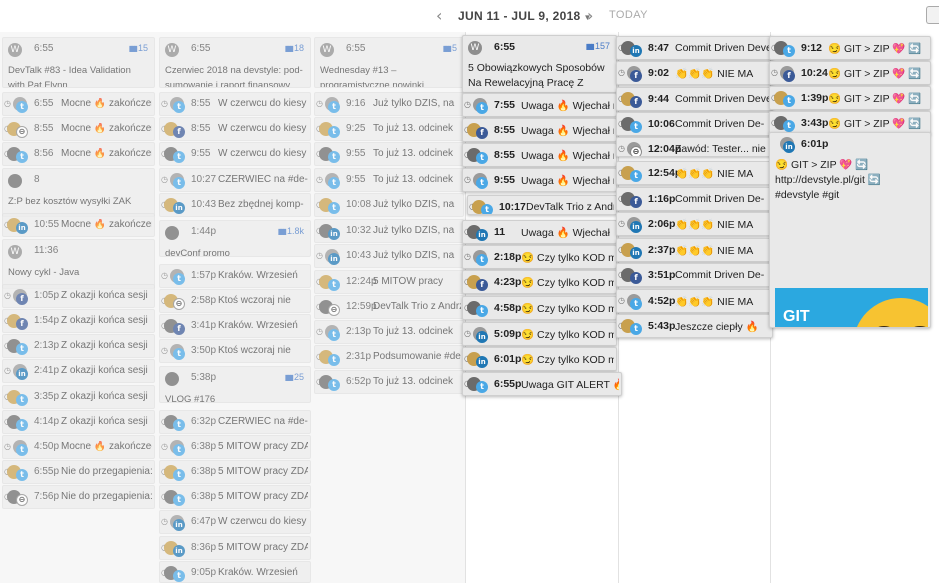 This screenshot has width=939, height=583. What do you see at coordinates (389, 307) in the screenshot?
I see `scheduled-post-card: ⊖12:59p◷DevTalk Trio z Andrze-` at bounding box center [389, 307].